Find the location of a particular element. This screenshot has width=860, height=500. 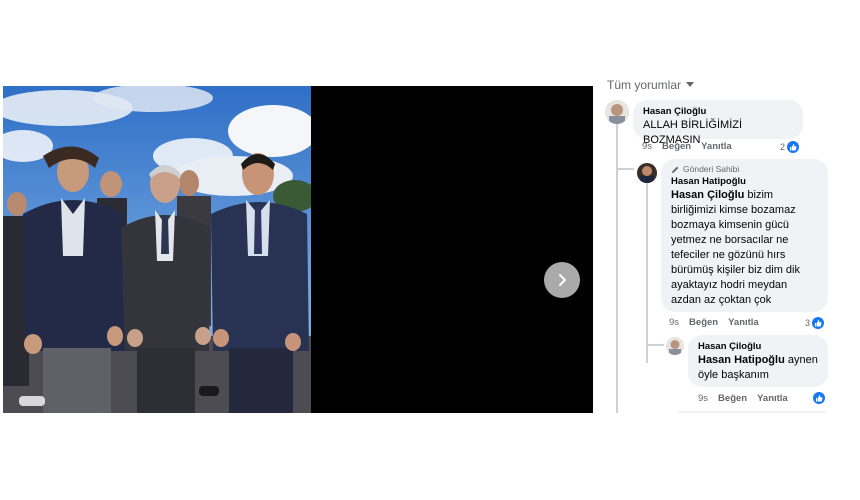

reaction-number: 3 is located at coordinates (808, 323).